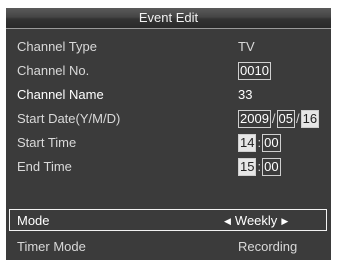 The width and height of the screenshot is (338, 260). I want to click on start-time-minute: 00, so click(271, 143).